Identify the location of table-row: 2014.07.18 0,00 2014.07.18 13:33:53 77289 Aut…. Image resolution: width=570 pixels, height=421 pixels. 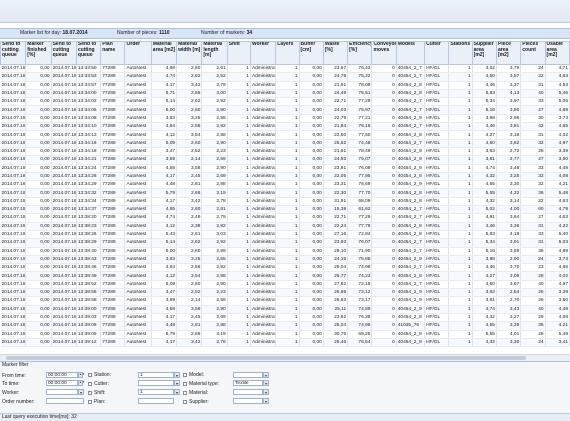
(285, 77).